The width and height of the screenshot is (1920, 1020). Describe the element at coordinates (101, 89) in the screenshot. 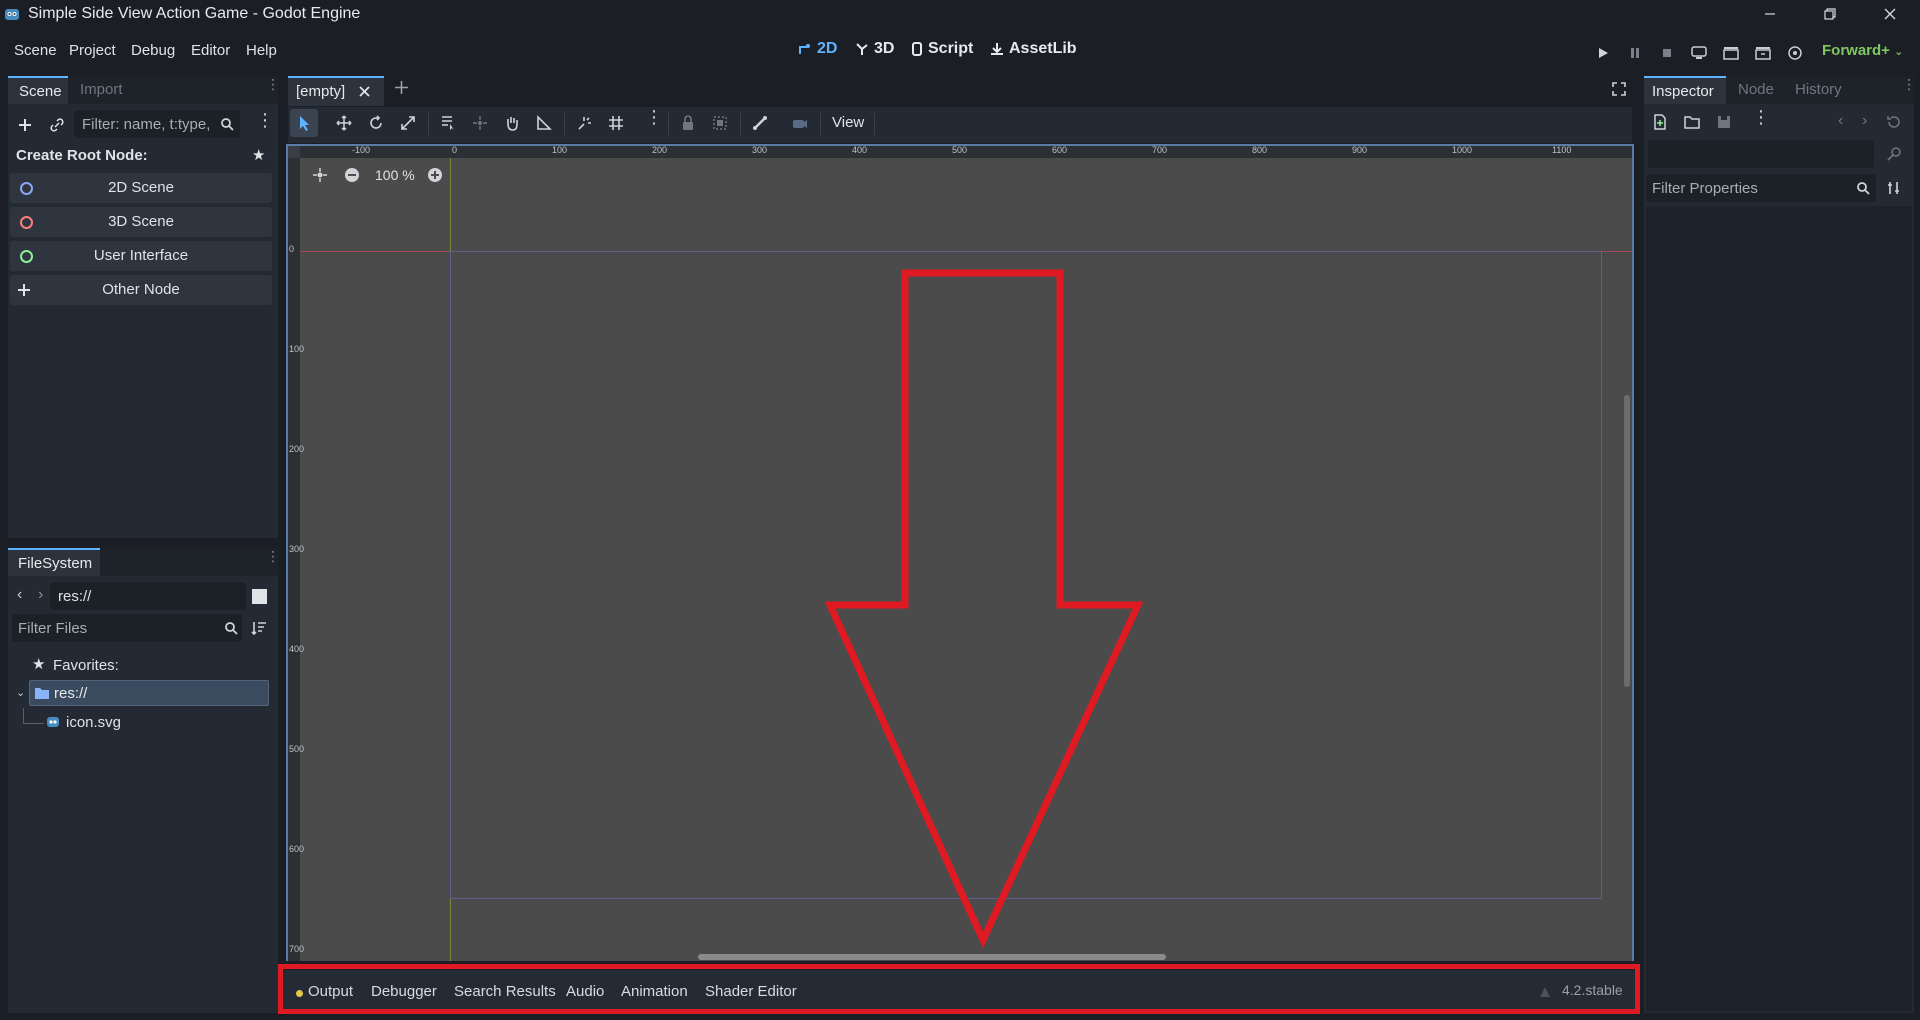

I see `tab-import: Import` at that location.